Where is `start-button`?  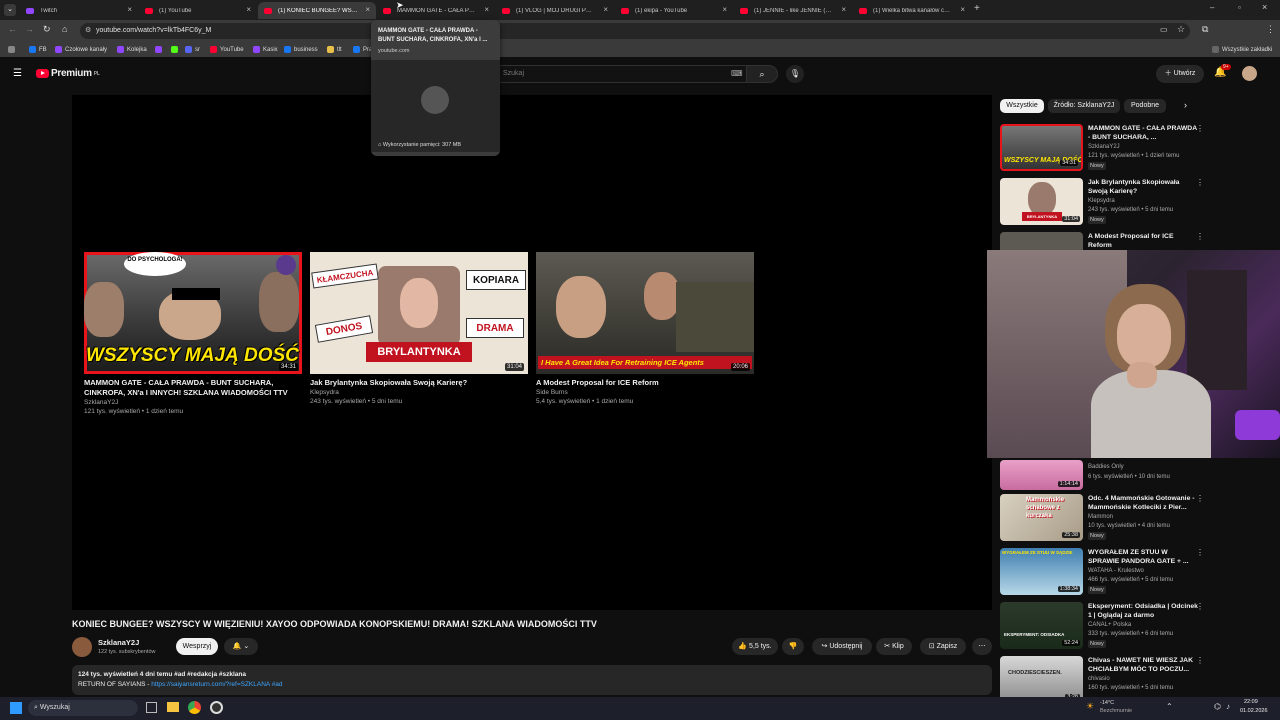
start-button is located at coordinates (16, 708).